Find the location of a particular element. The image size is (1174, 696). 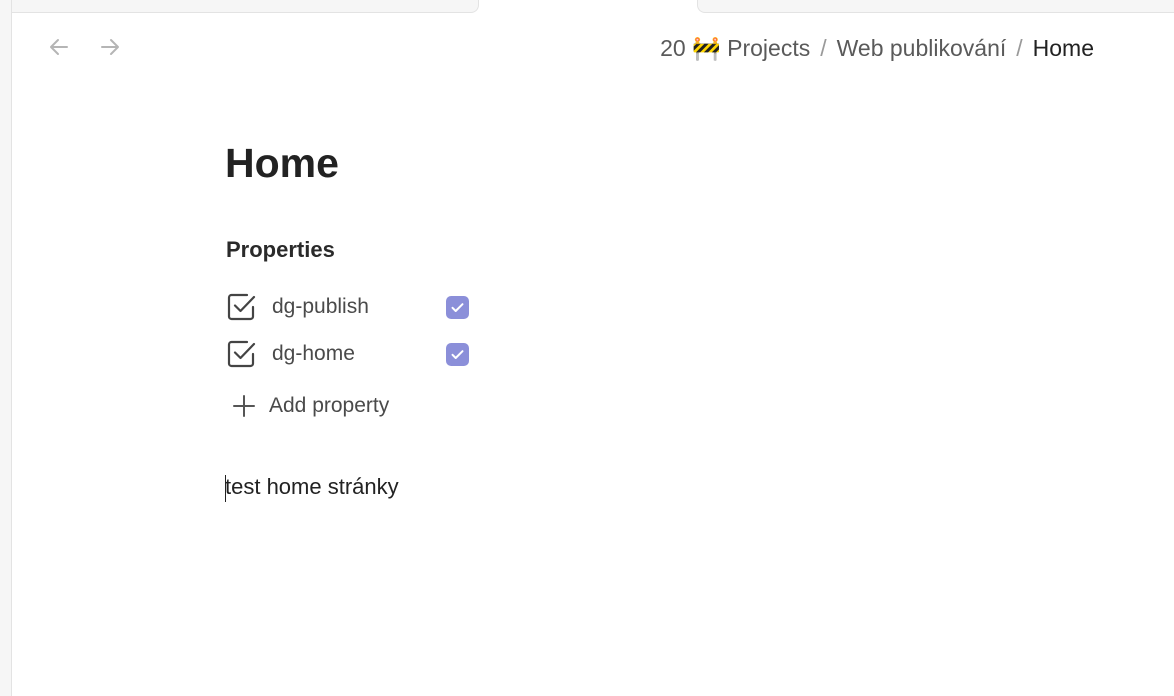

properties-heading: Properties is located at coordinates (280, 250).